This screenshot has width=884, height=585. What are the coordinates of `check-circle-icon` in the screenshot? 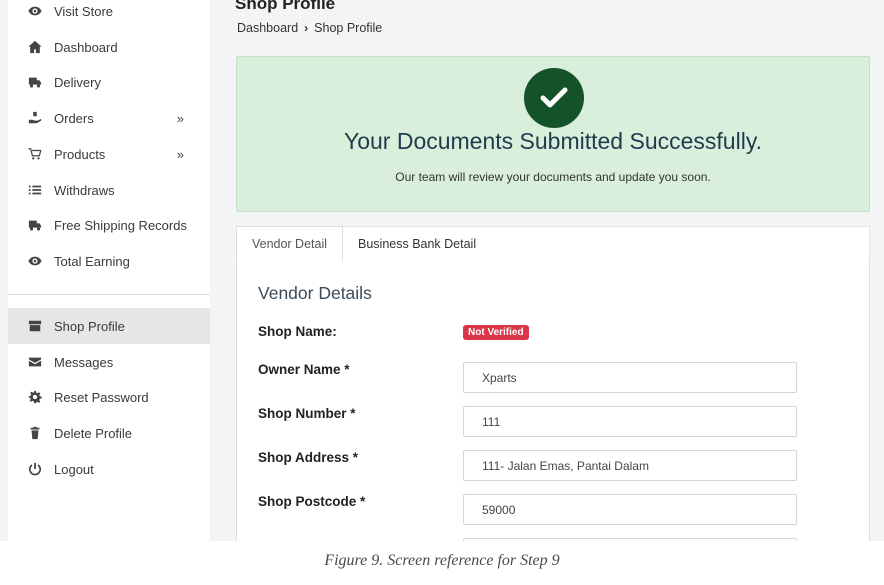 It's located at (554, 98).